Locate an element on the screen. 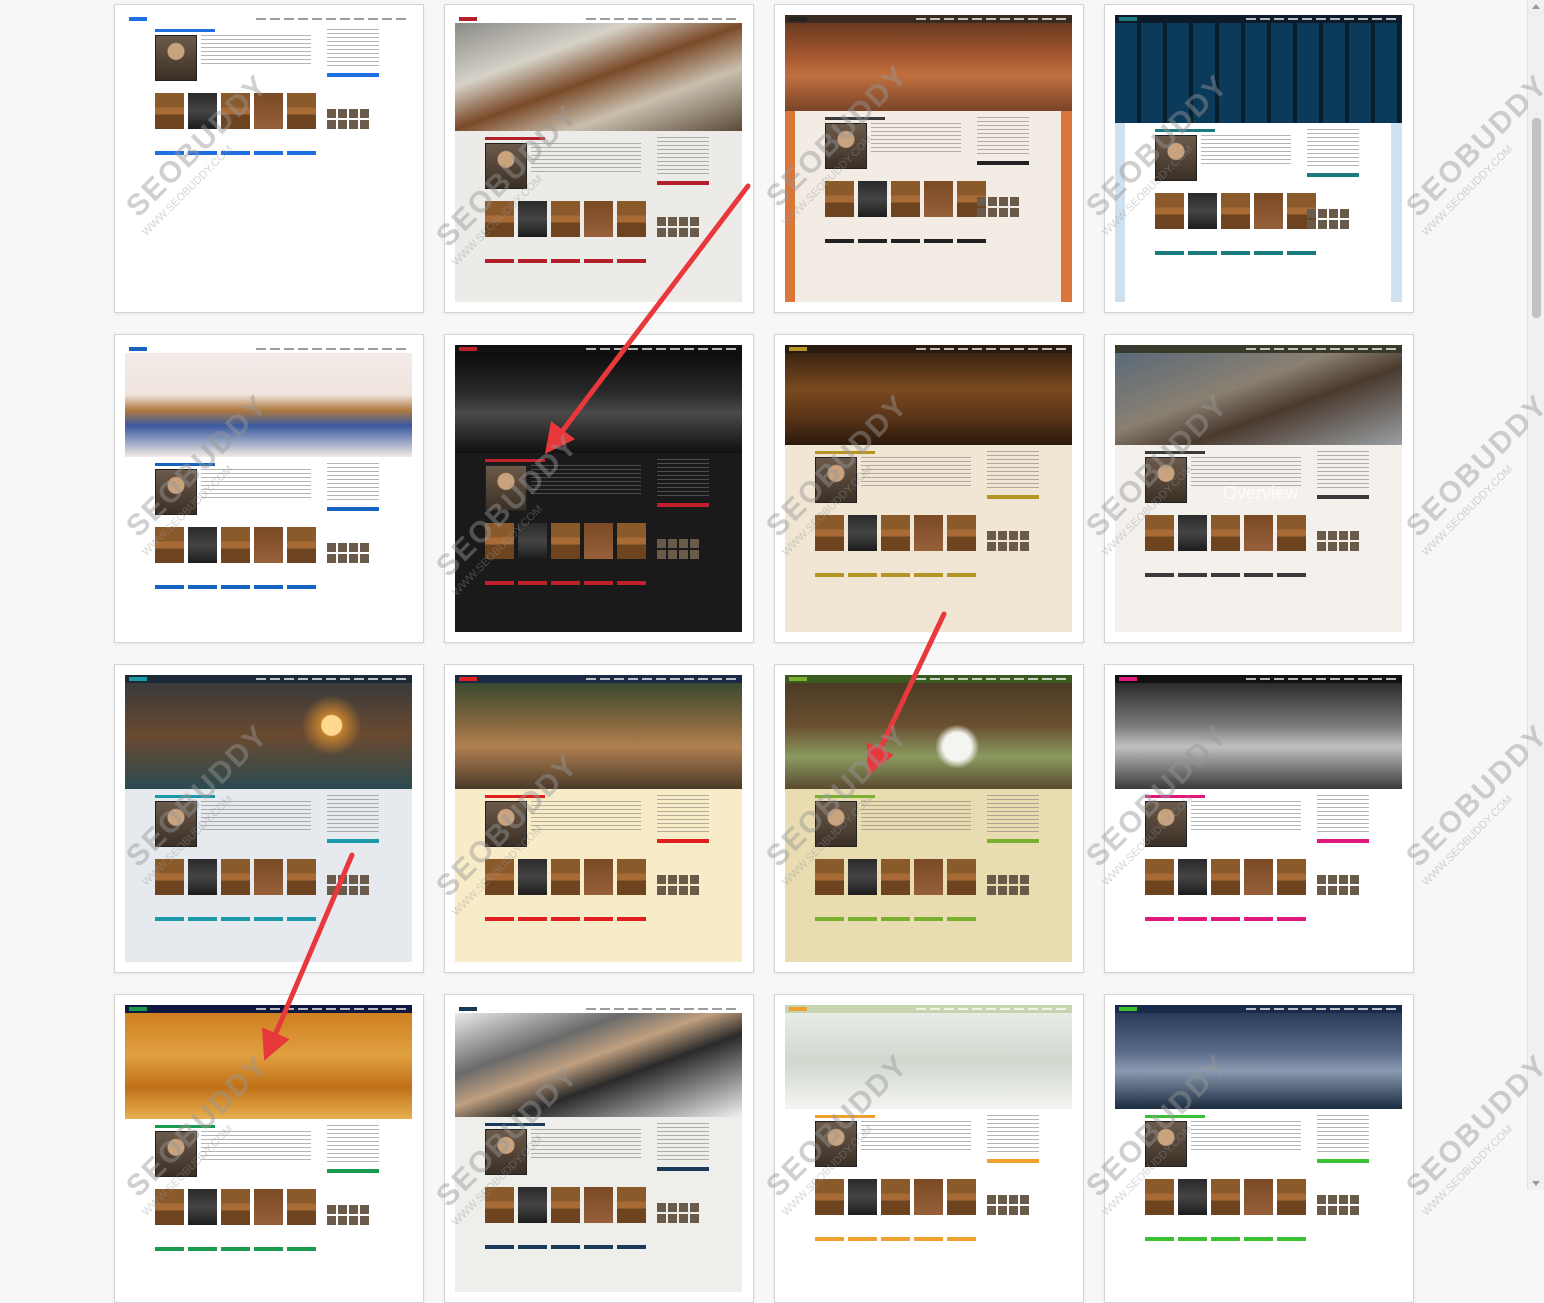 This screenshot has height=1303, width=1544. theme-nav-links is located at coordinates (1321, 679).